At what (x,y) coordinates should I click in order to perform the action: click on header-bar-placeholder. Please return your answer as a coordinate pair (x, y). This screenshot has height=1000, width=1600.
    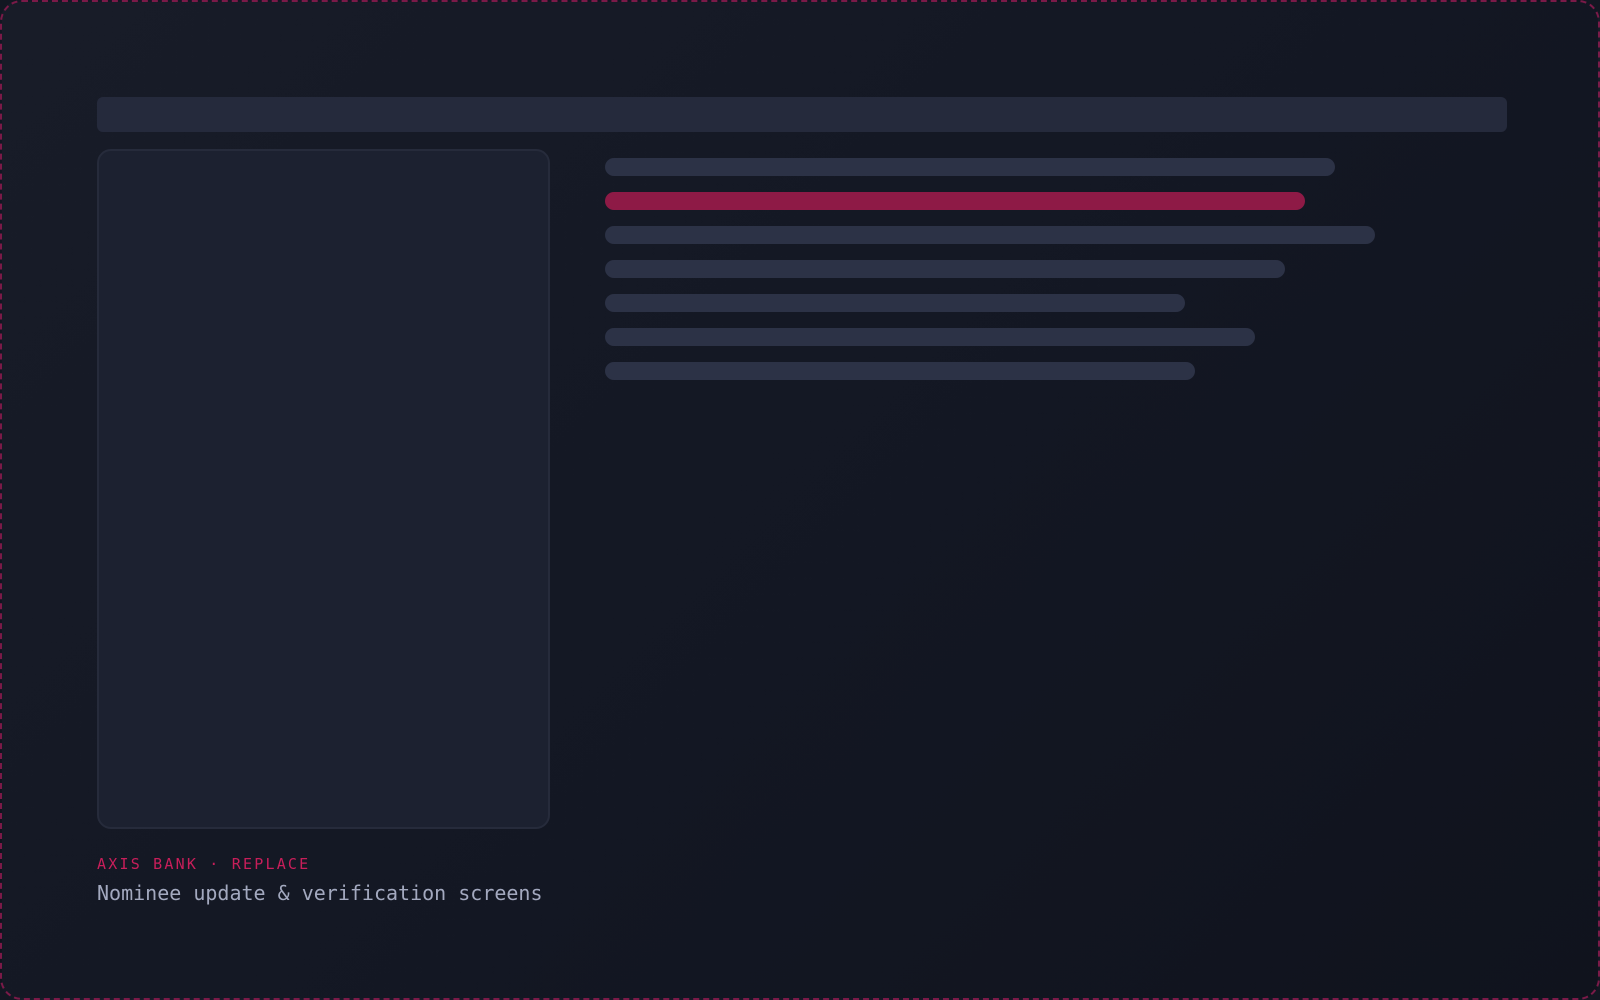
    Looking at the image, I should click on (802, 114).